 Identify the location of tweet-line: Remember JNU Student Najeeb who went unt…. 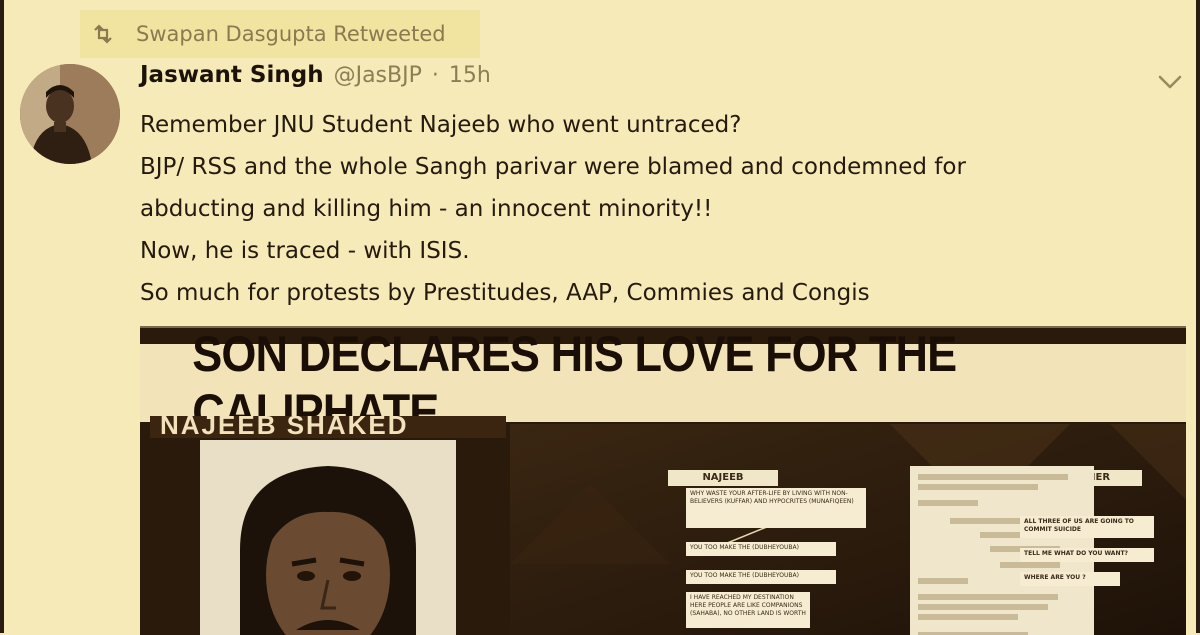
(441, 125).